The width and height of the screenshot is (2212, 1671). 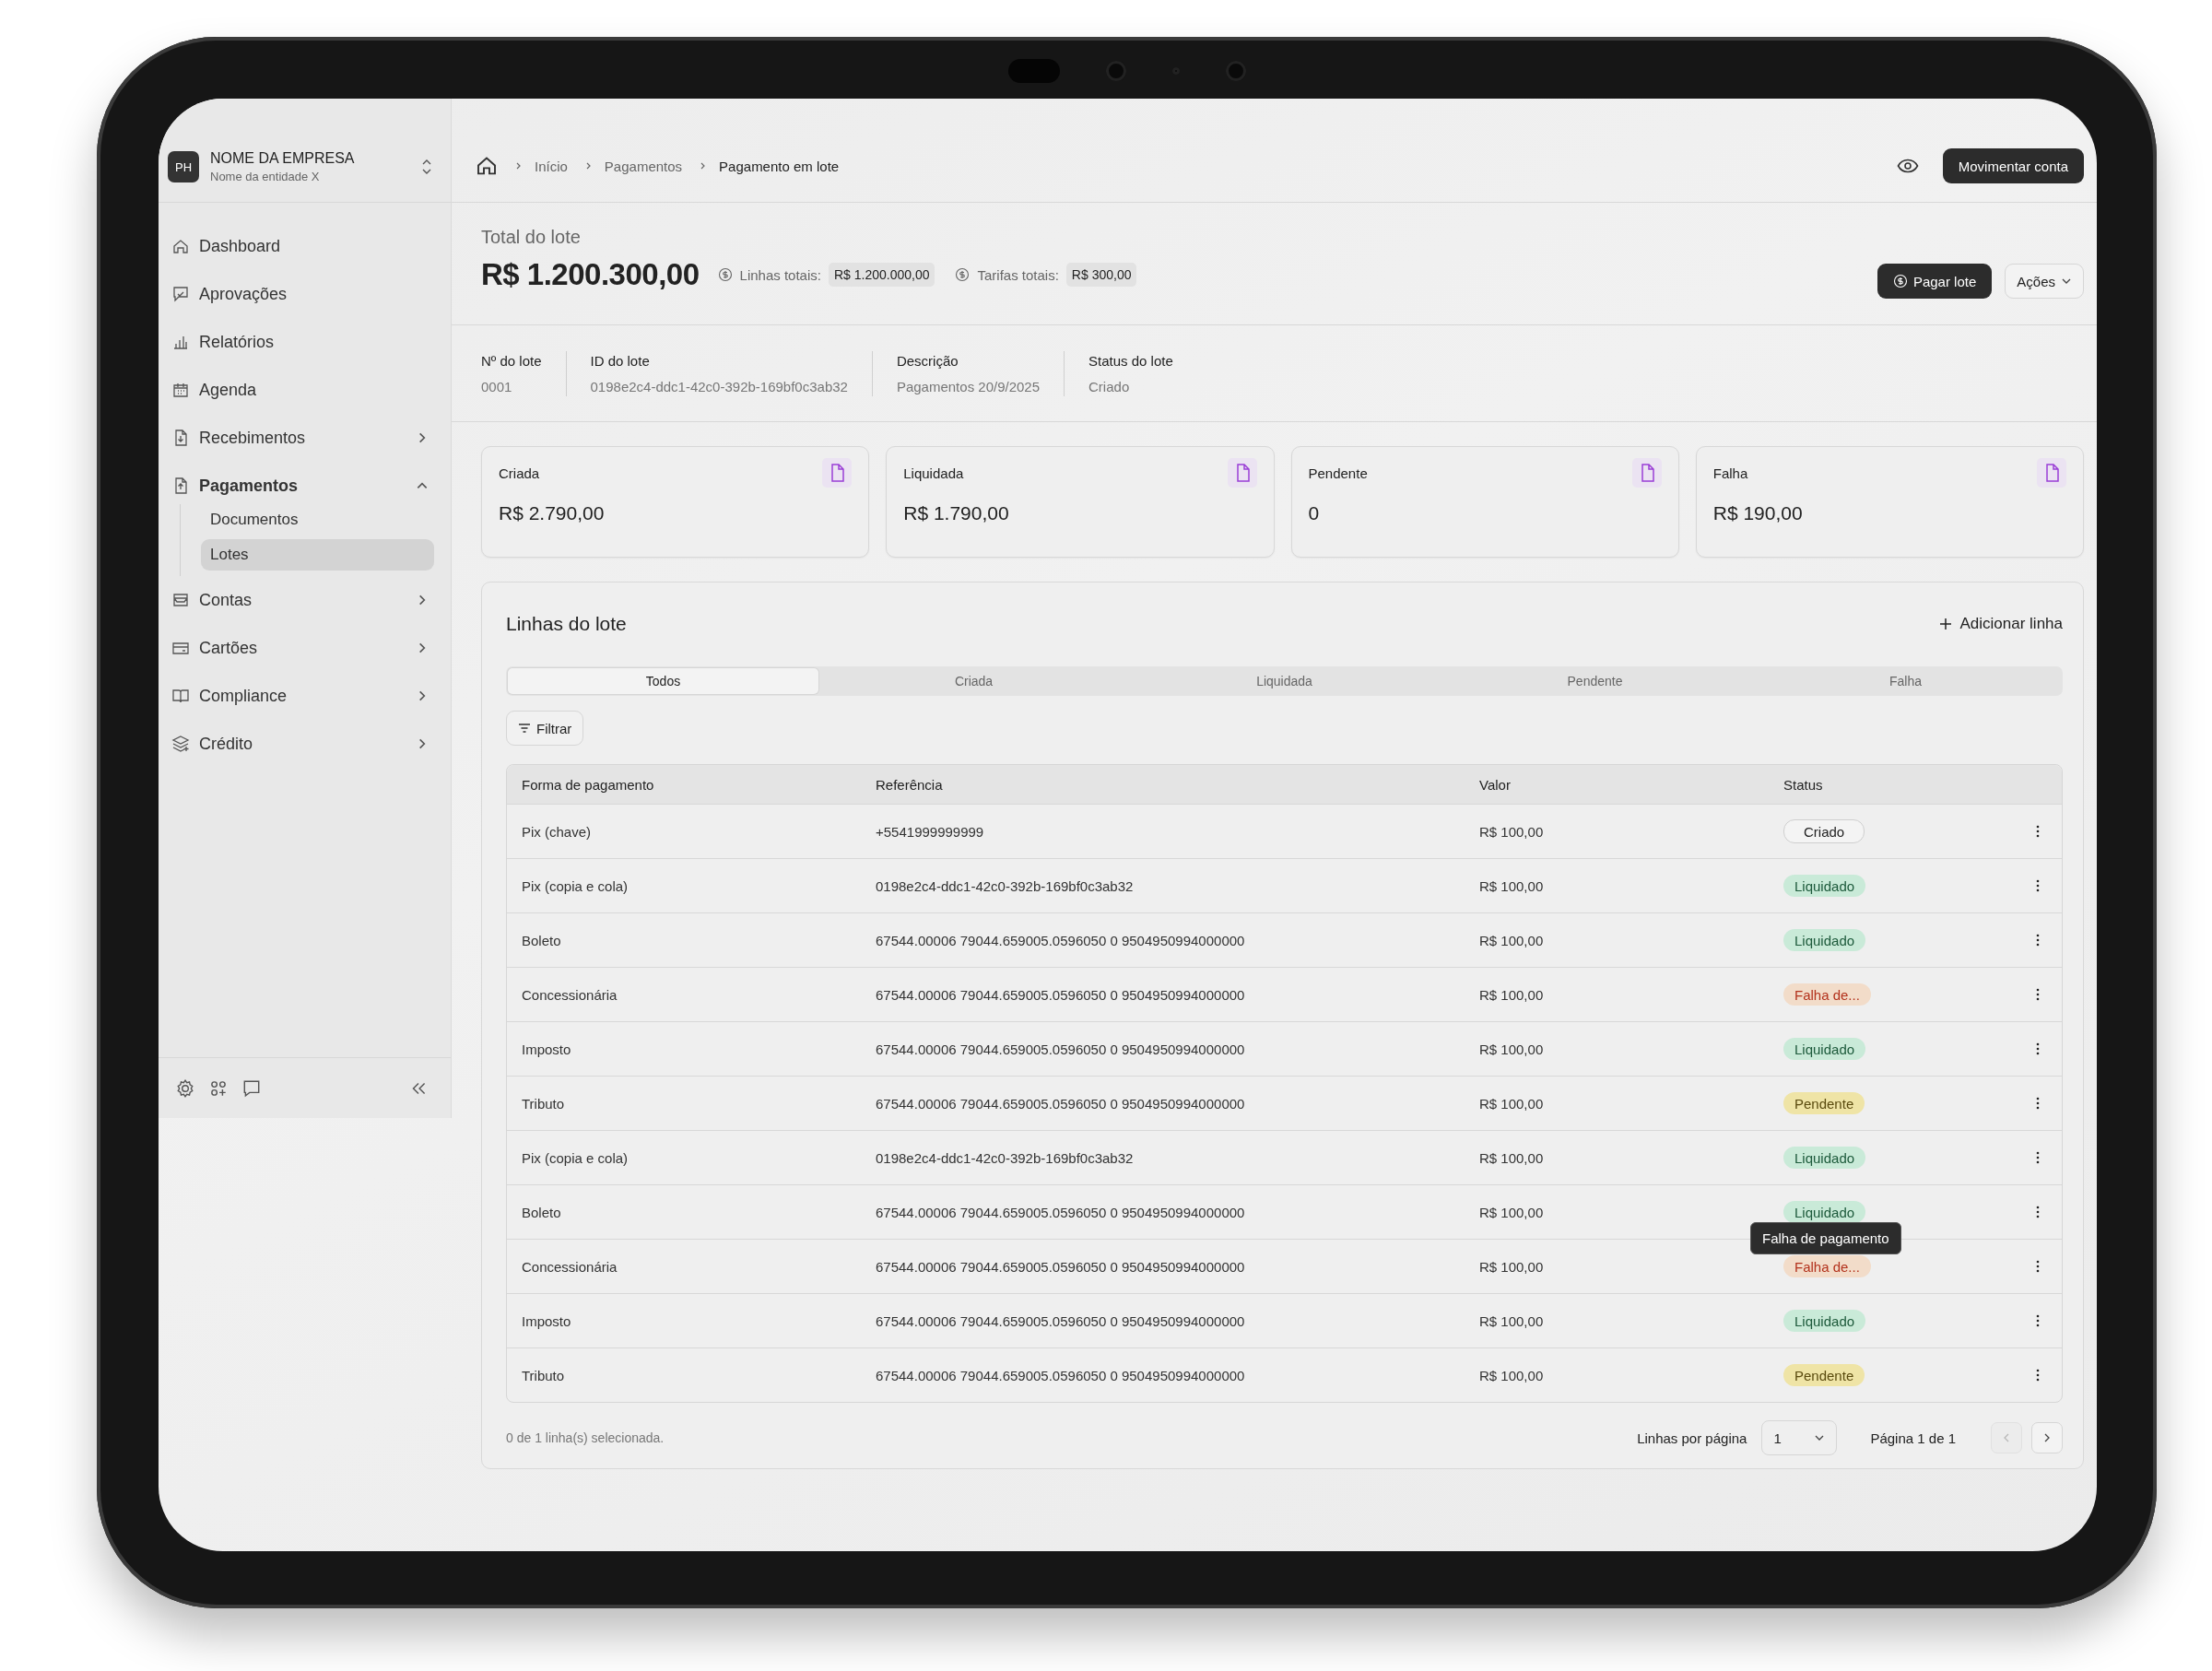 What do you see at coordinates (1799, 1437) in the screenshot?
I see `rows-per-page-select: 1` at bounding box center [1799, 1437].